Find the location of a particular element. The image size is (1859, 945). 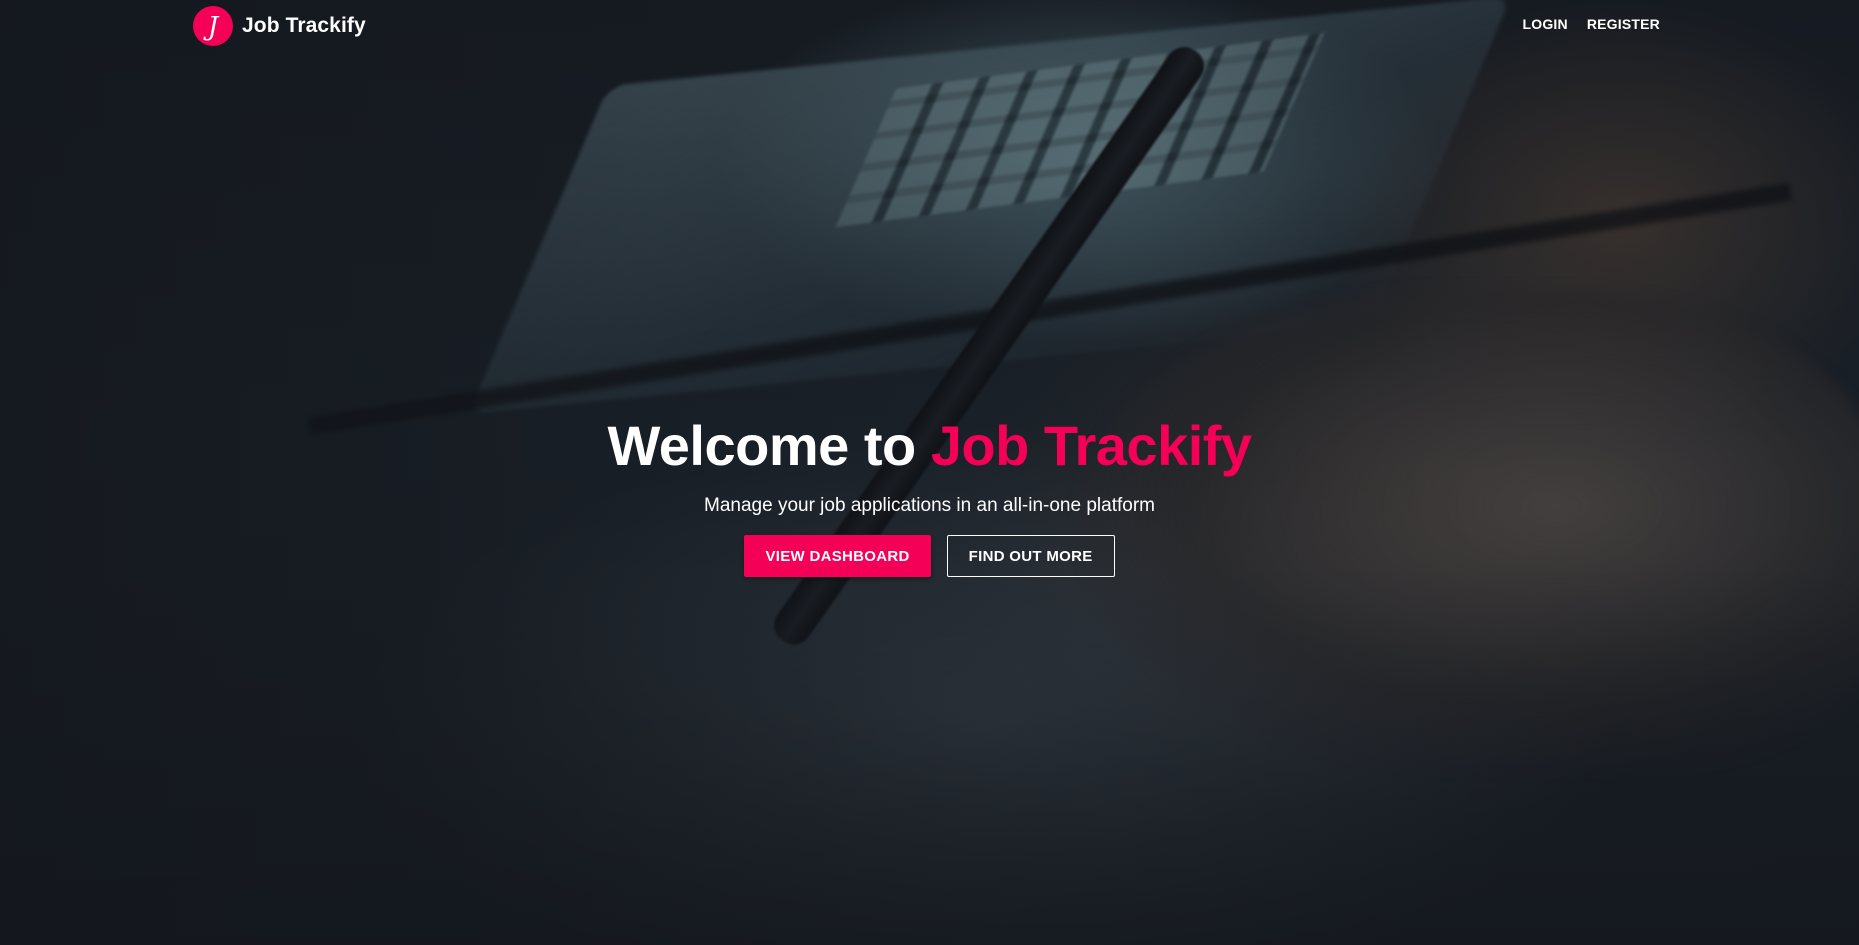

login-link: LOGIN is located at coordinates (1544, 24).